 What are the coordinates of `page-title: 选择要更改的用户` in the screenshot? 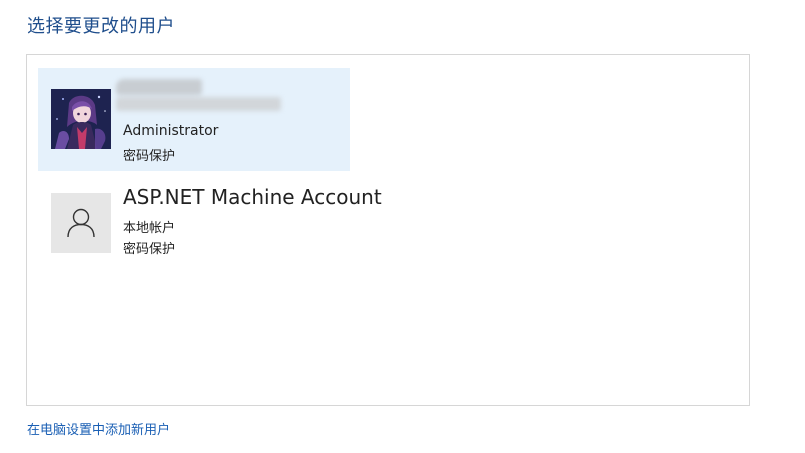 It's located at (101, 26).